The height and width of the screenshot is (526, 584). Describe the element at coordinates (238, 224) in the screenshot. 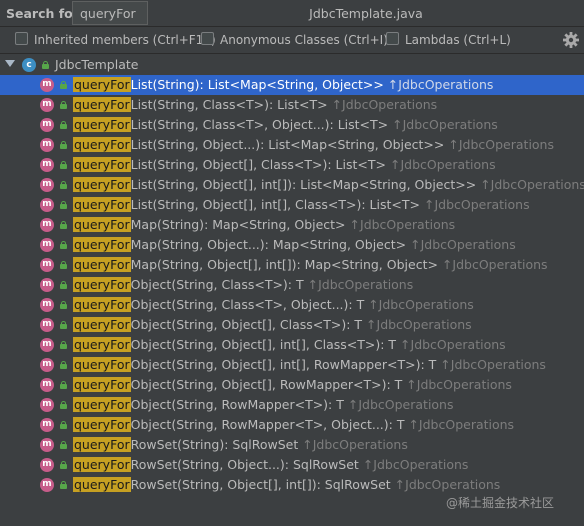

I see `method-signature-rest: Map(String): Map<String, Object>` at that location.